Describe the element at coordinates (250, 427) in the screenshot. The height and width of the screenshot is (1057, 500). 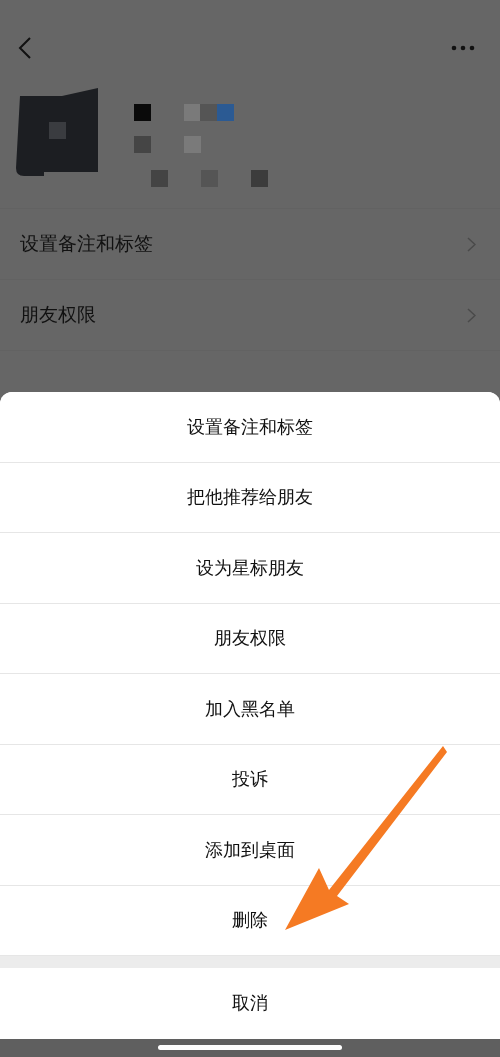
I see `action-item: 设置备注和标签` at that location.